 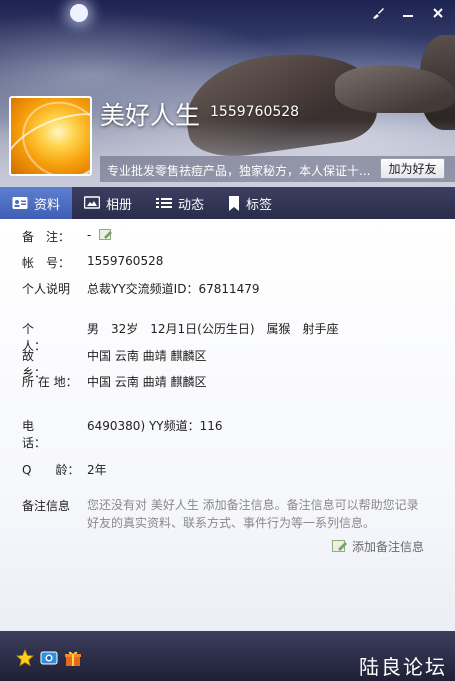 What do you see at coordinates (234, 203) in the screenshot?
I see `bookmark-tag-icon` at bounding box center [234, 203].